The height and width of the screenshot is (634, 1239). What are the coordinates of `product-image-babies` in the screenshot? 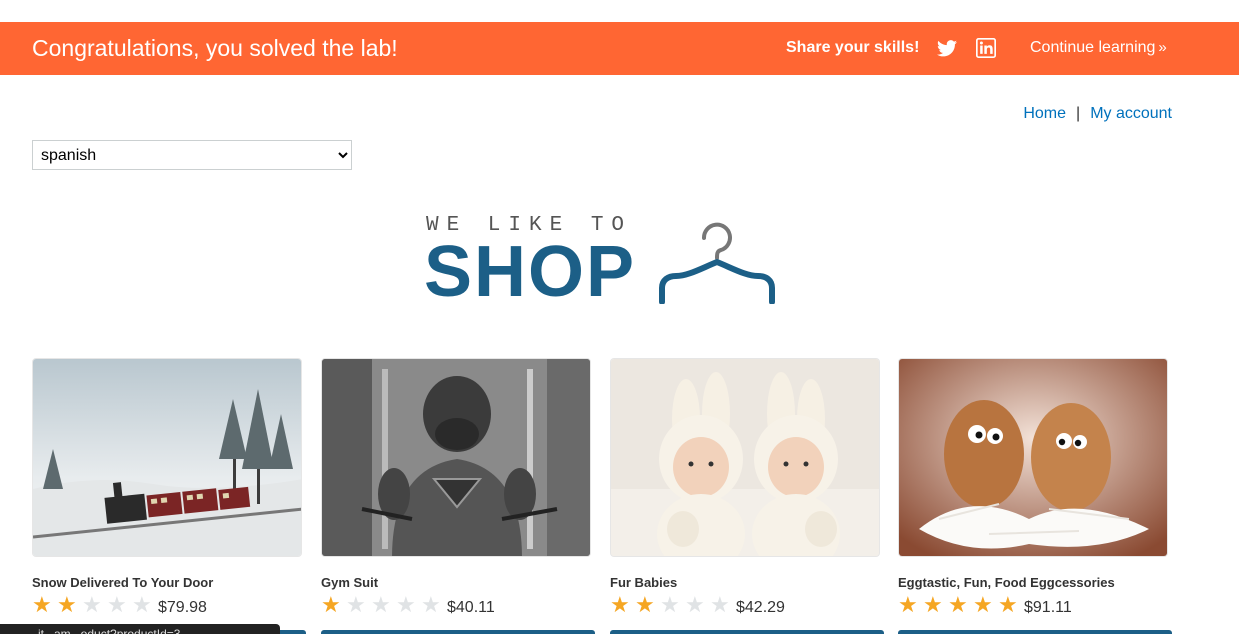 It's located at (745, 457).